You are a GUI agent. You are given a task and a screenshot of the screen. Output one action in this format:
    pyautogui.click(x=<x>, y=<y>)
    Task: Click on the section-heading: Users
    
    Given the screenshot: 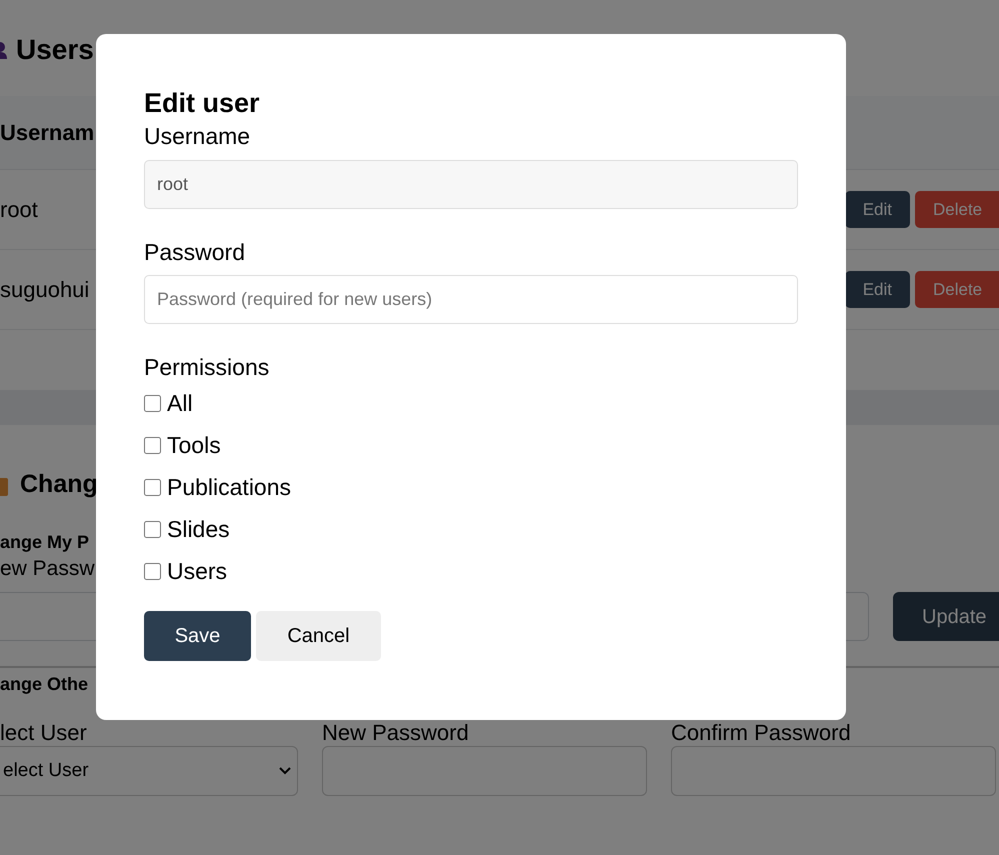 What is the action you would take?
    pyautogui.click(x=55, y=50)
    